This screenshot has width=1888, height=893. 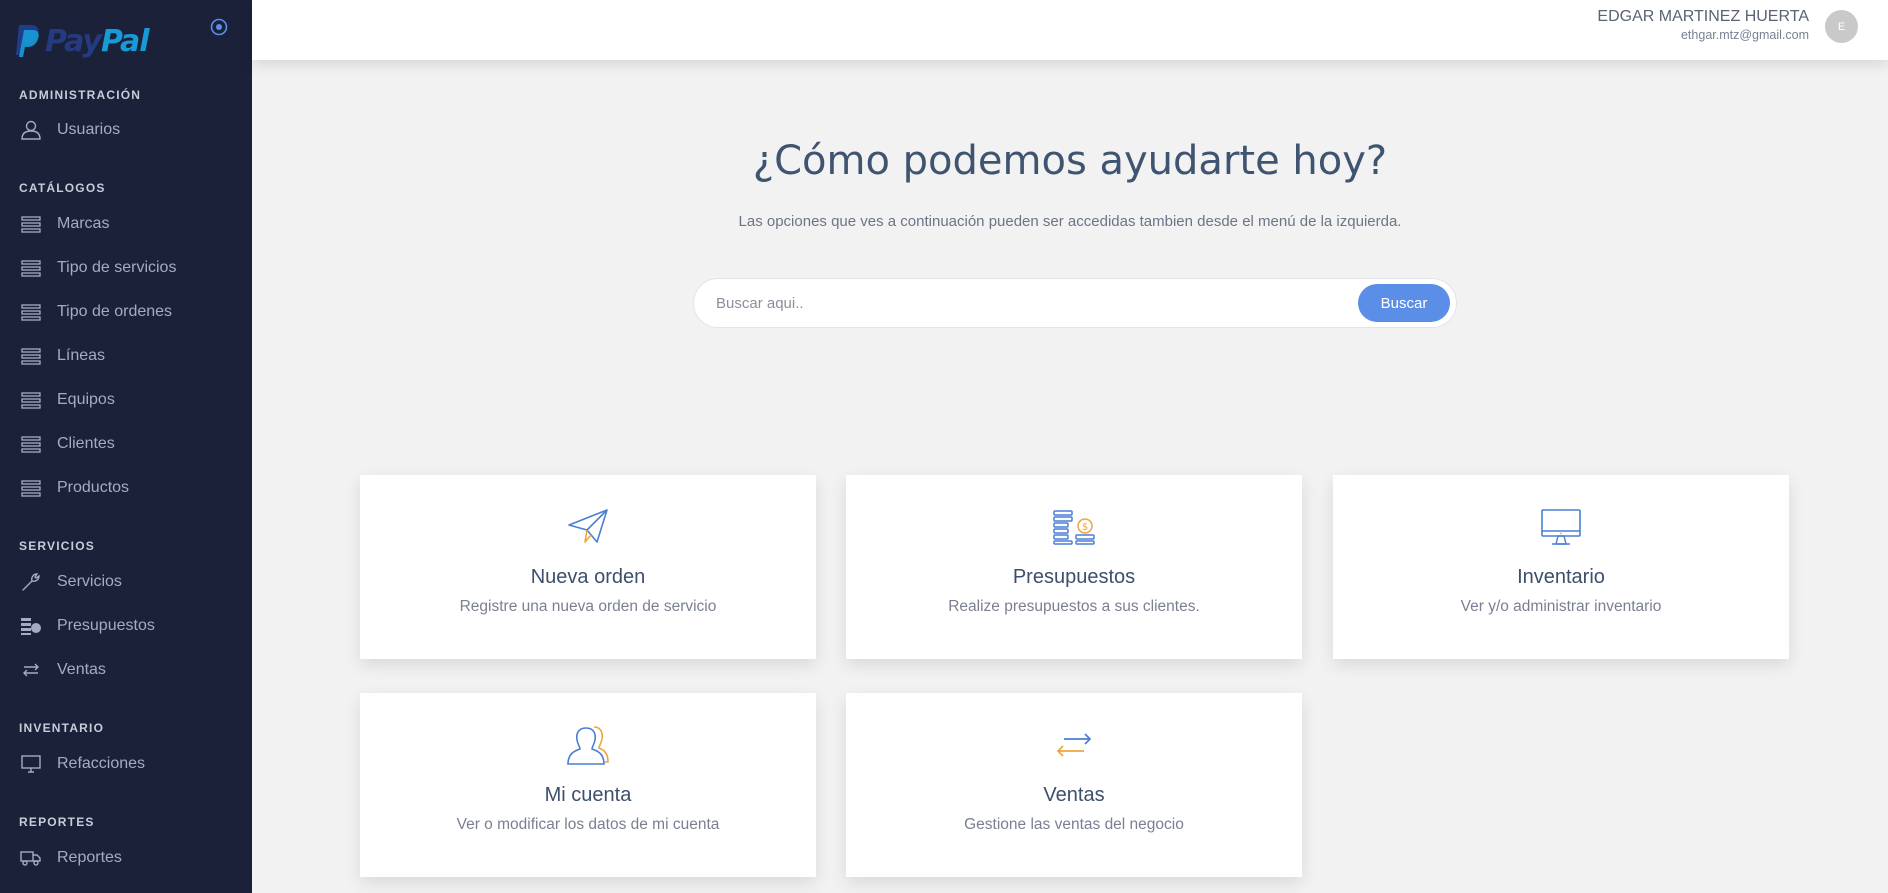 What do you see at coordinates (588, 745) in the screenshot?
I see `users-icon` at bounding box center [588, 745].